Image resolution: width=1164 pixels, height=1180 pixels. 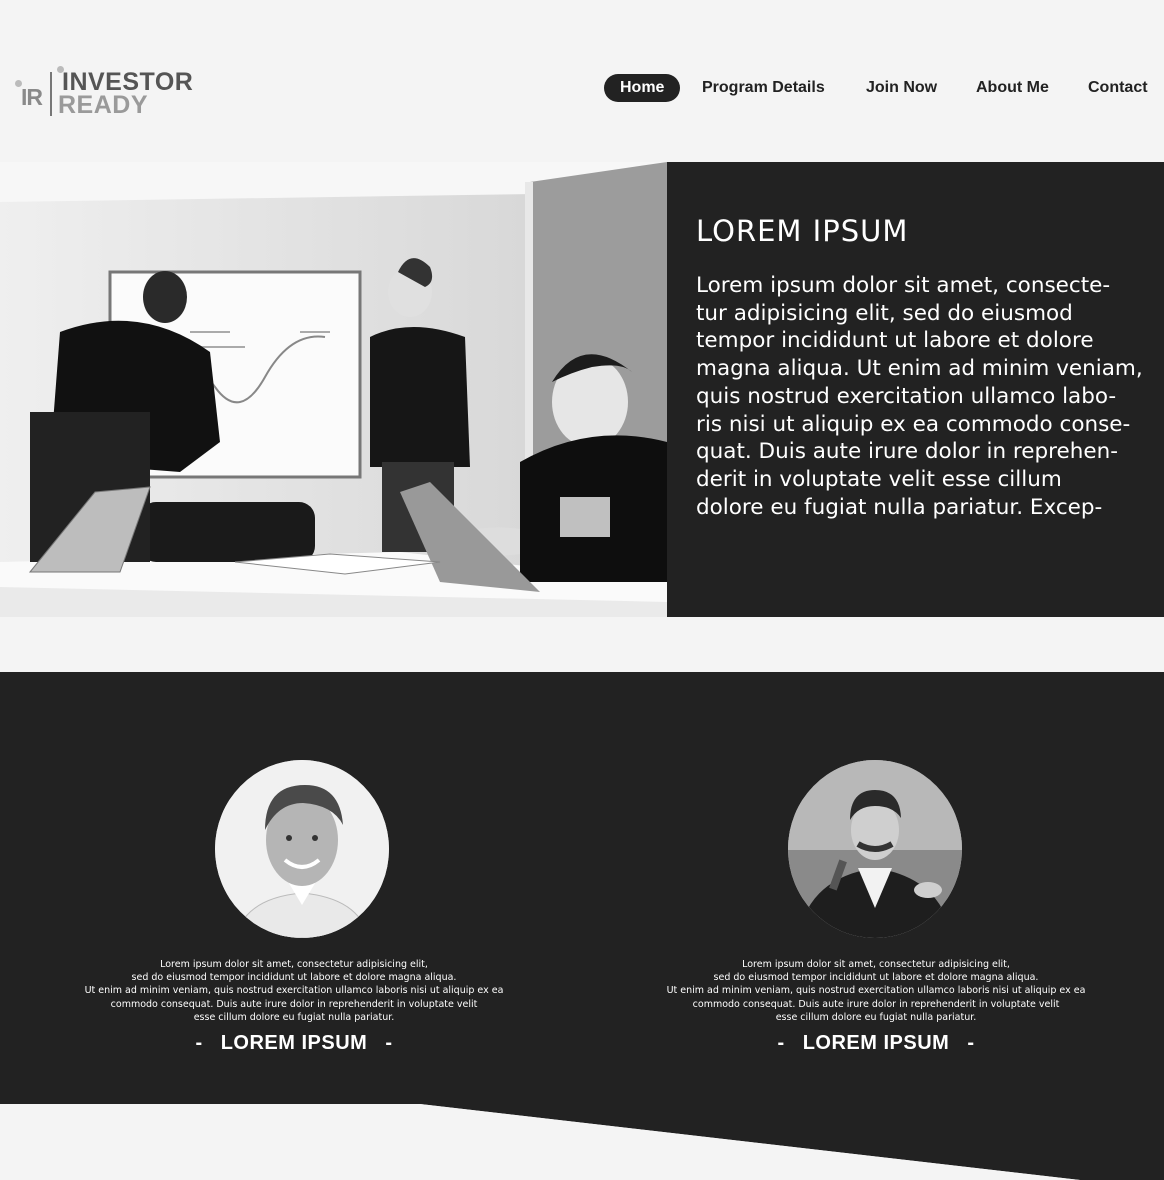 I want to click on hero-body-line: quat. Duis aute irure dolor in reprehen-, so click(x=907, y=452).